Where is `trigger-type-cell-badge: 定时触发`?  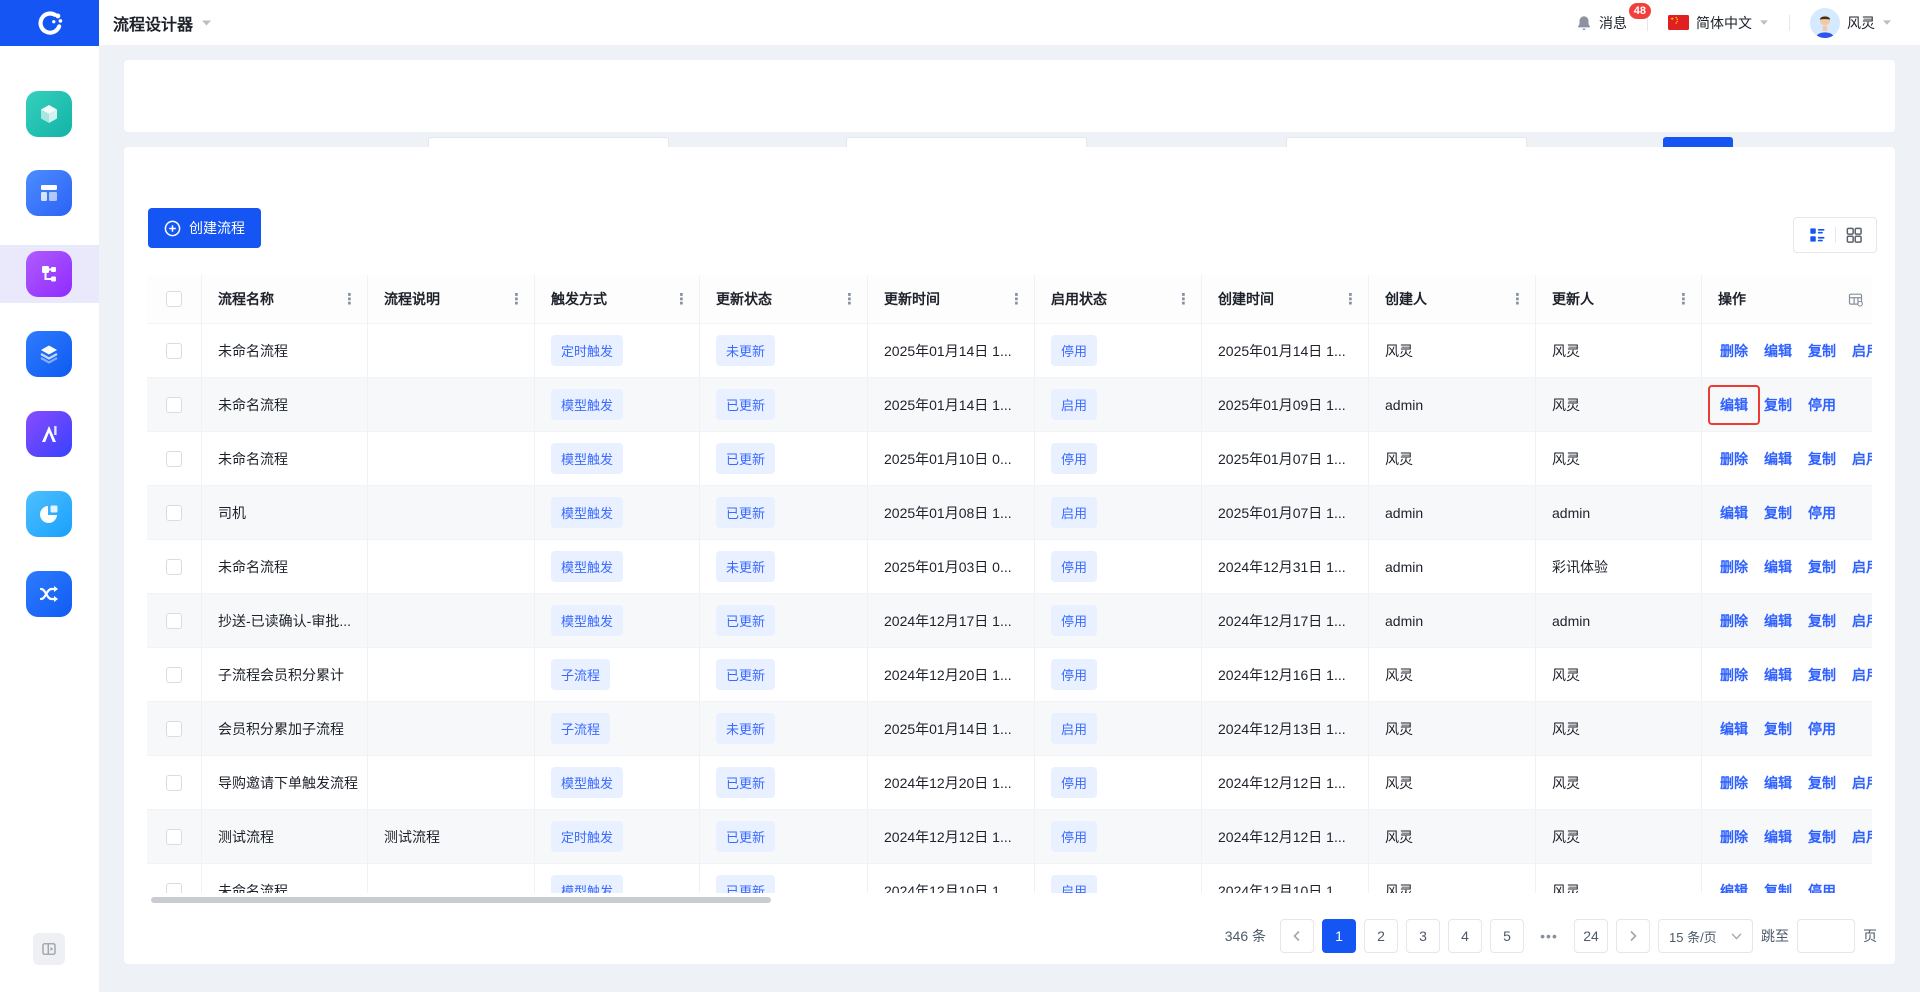
trigger-type-cell-badge: 定时触发 is located at coordinates (587, 836).